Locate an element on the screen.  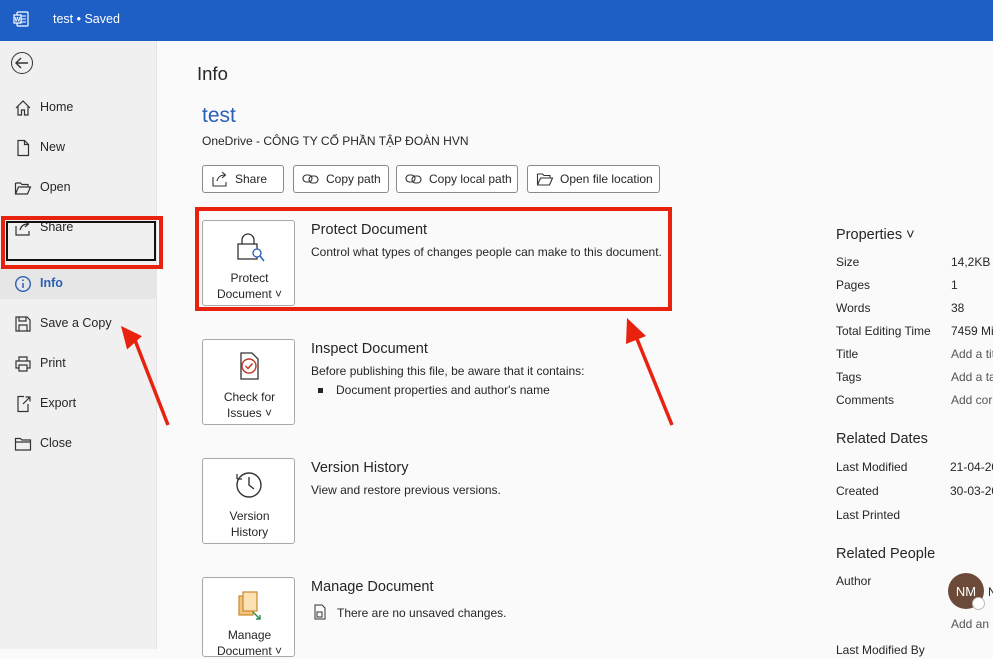
manage-document-icon is located at coordinates (249, 605).